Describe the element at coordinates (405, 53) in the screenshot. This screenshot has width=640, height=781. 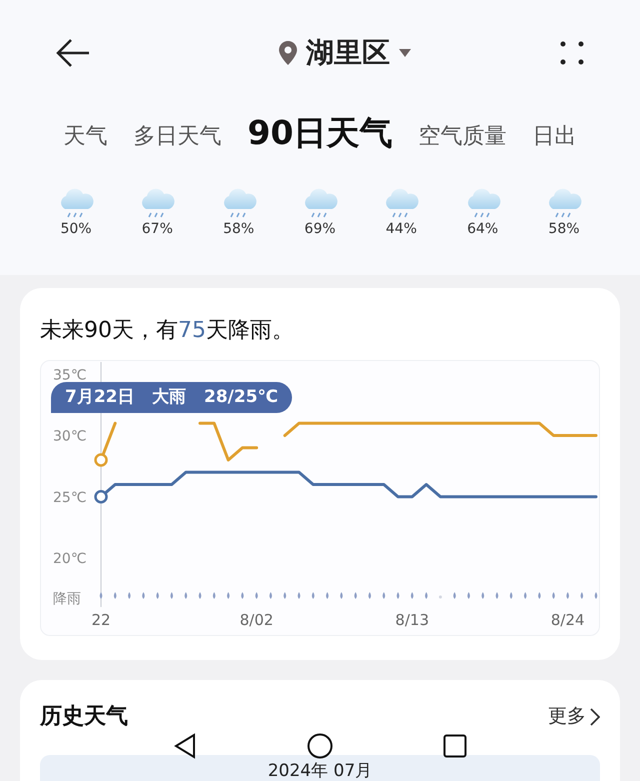
I see `dropdown-caret-icon` at that location.